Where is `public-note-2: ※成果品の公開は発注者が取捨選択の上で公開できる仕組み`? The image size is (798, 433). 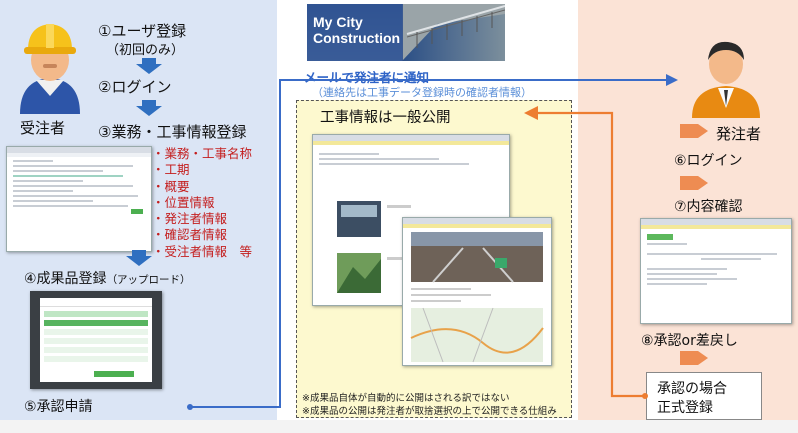 public-note-2: ※成果品の公開は発注者が取捨選択の上で公開できる仕組み is located at coordinates (429, 411).